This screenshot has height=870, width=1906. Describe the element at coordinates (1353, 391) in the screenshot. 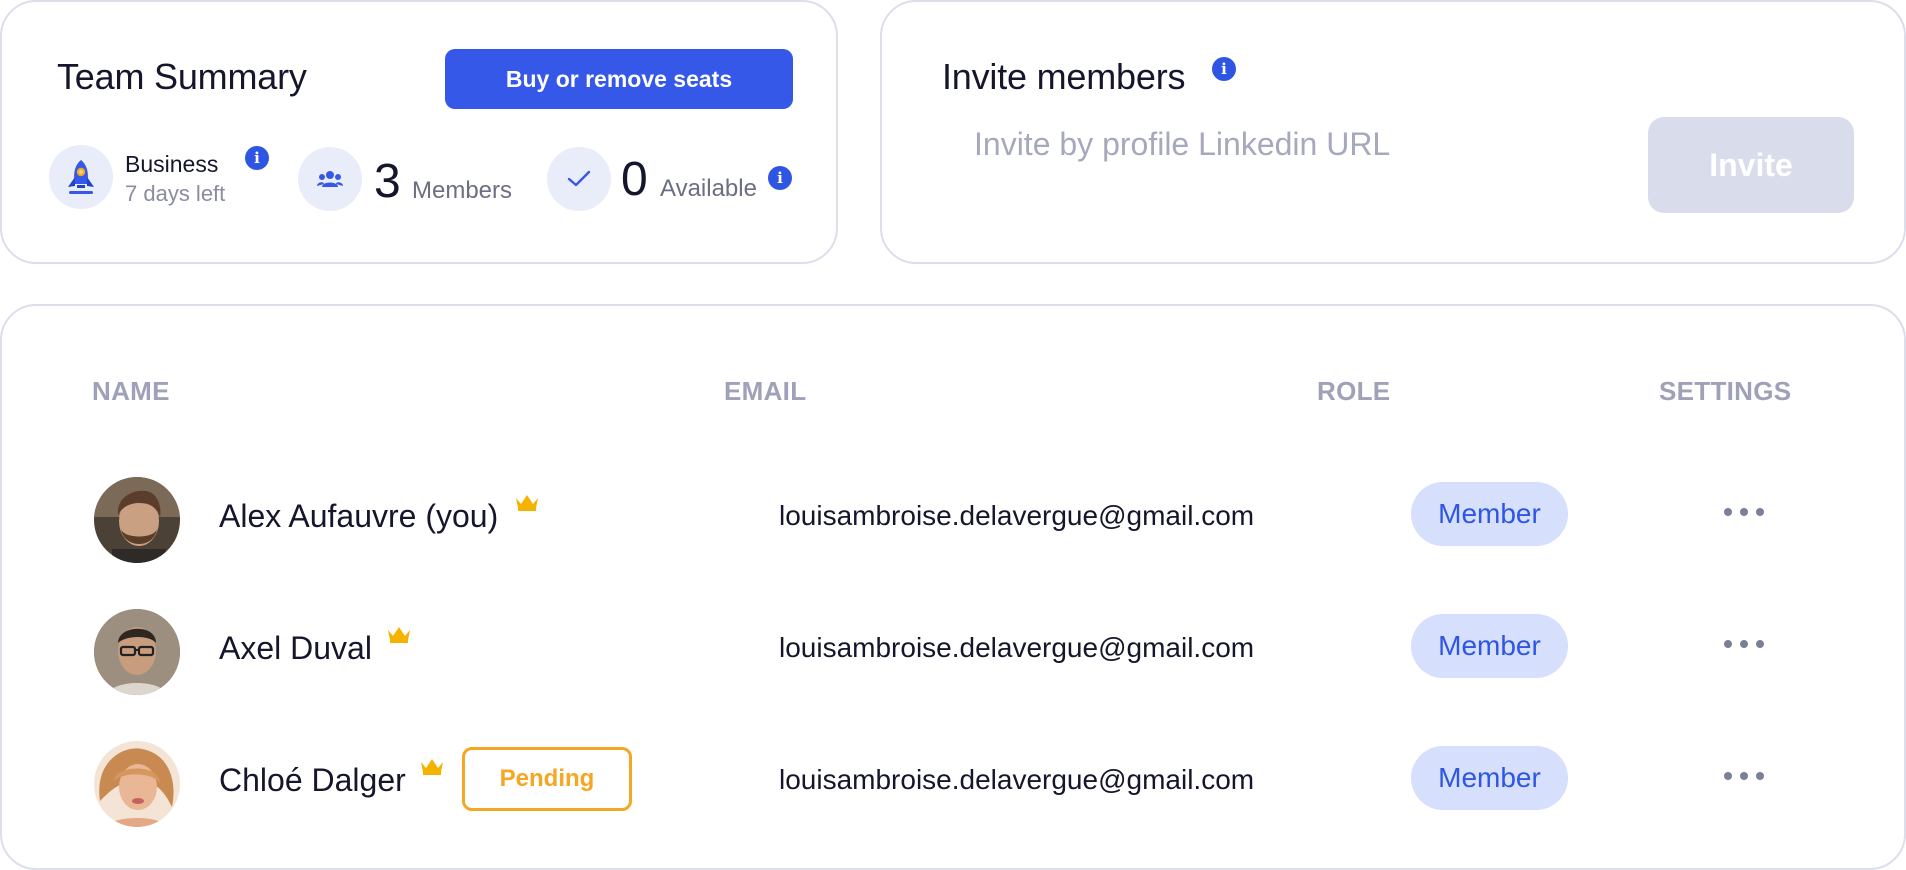

I see `column-header-role: ROLE` at that location.